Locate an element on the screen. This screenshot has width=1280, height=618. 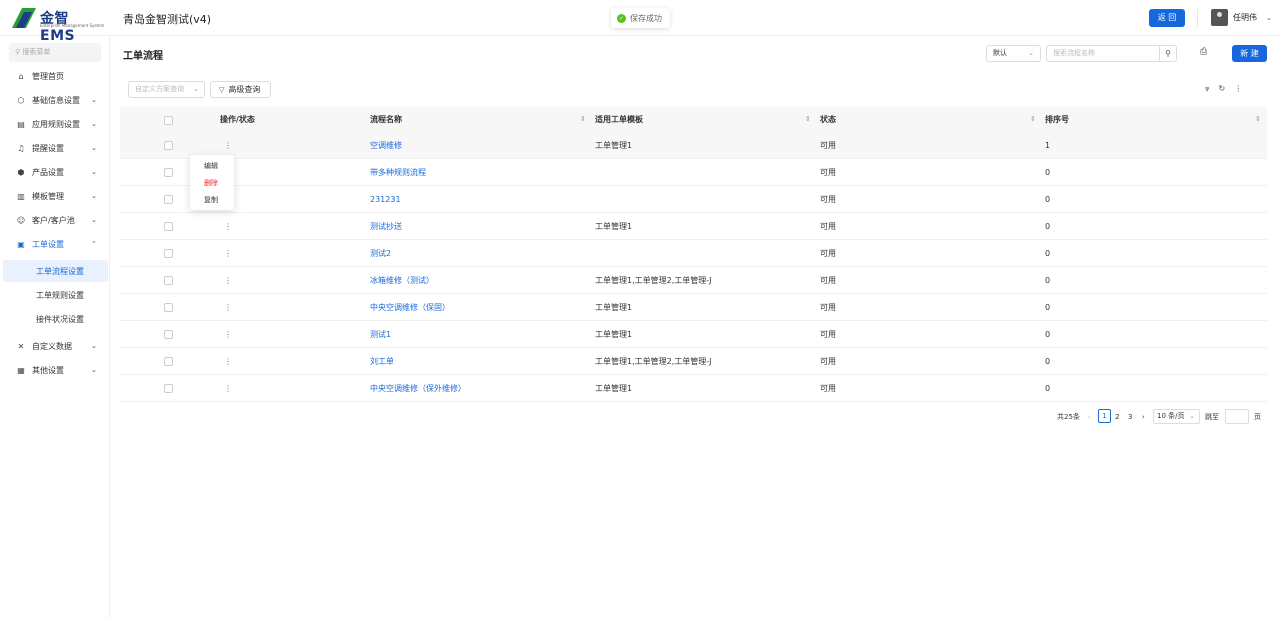
print-icon: ⎙ is located at coordinates (1203, 52).